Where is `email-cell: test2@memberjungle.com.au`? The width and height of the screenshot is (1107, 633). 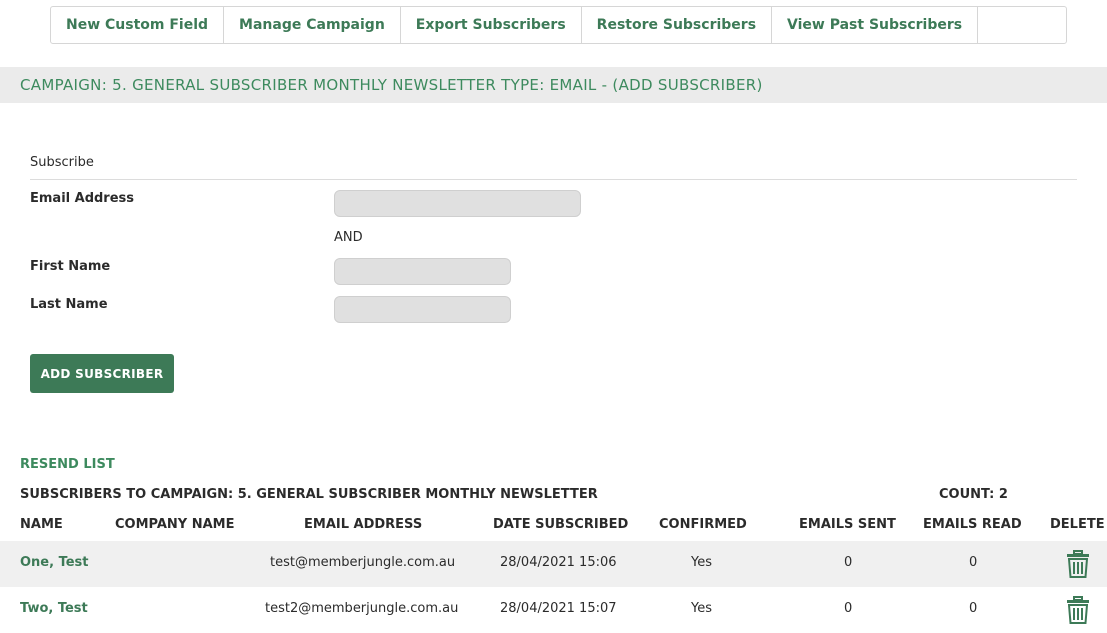 email-cell: test2@memberjungle.com.au is located at coordinates (362, 608).